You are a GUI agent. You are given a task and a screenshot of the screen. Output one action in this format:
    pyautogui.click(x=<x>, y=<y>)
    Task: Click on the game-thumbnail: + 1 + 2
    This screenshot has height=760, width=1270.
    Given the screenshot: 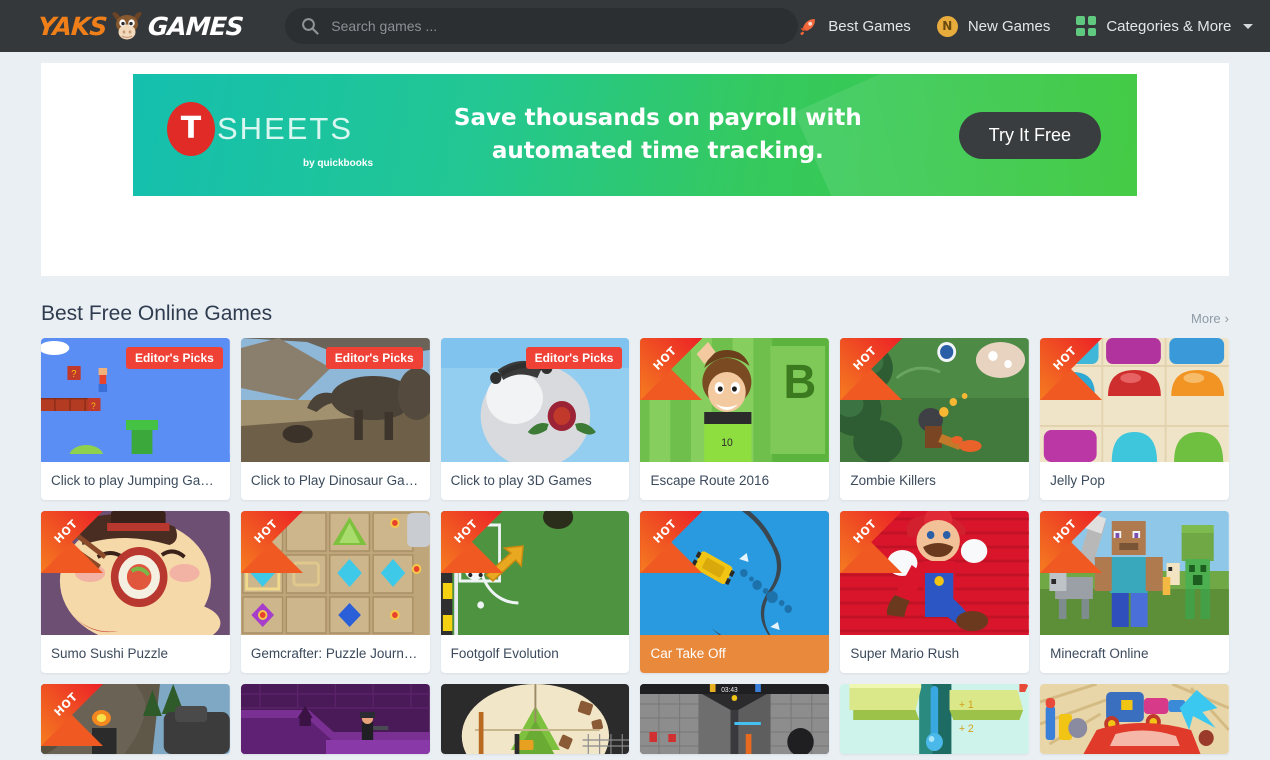 What is the action you would take?
    pyautogui.click(x=935, y=719)
    